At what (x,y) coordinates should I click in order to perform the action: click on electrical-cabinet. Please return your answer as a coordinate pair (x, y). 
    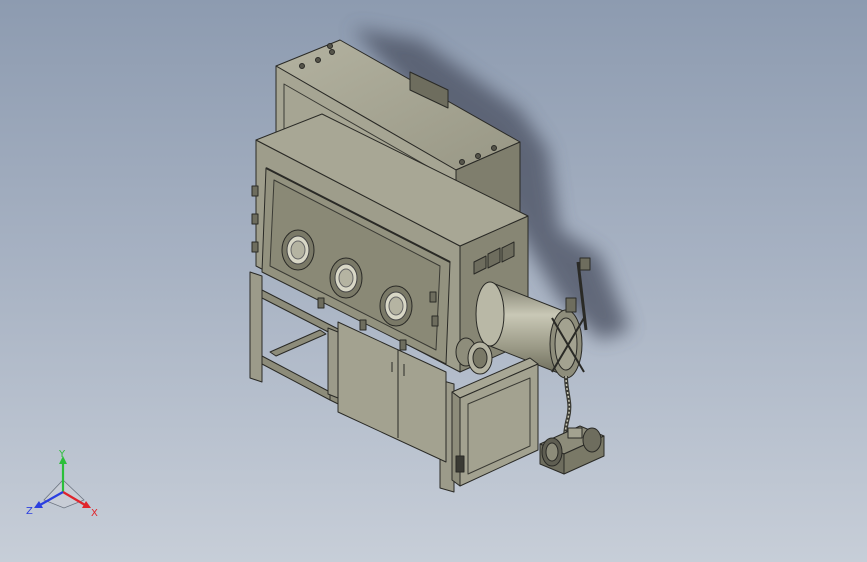
    Looking at the image, I should click on (495, 422).